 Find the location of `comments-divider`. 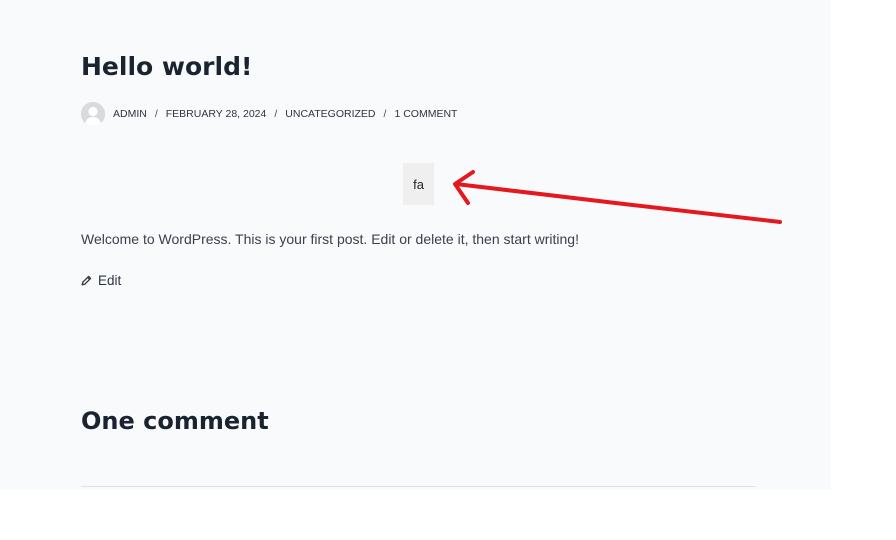

comments-divider is located at coordinates (418, 486).